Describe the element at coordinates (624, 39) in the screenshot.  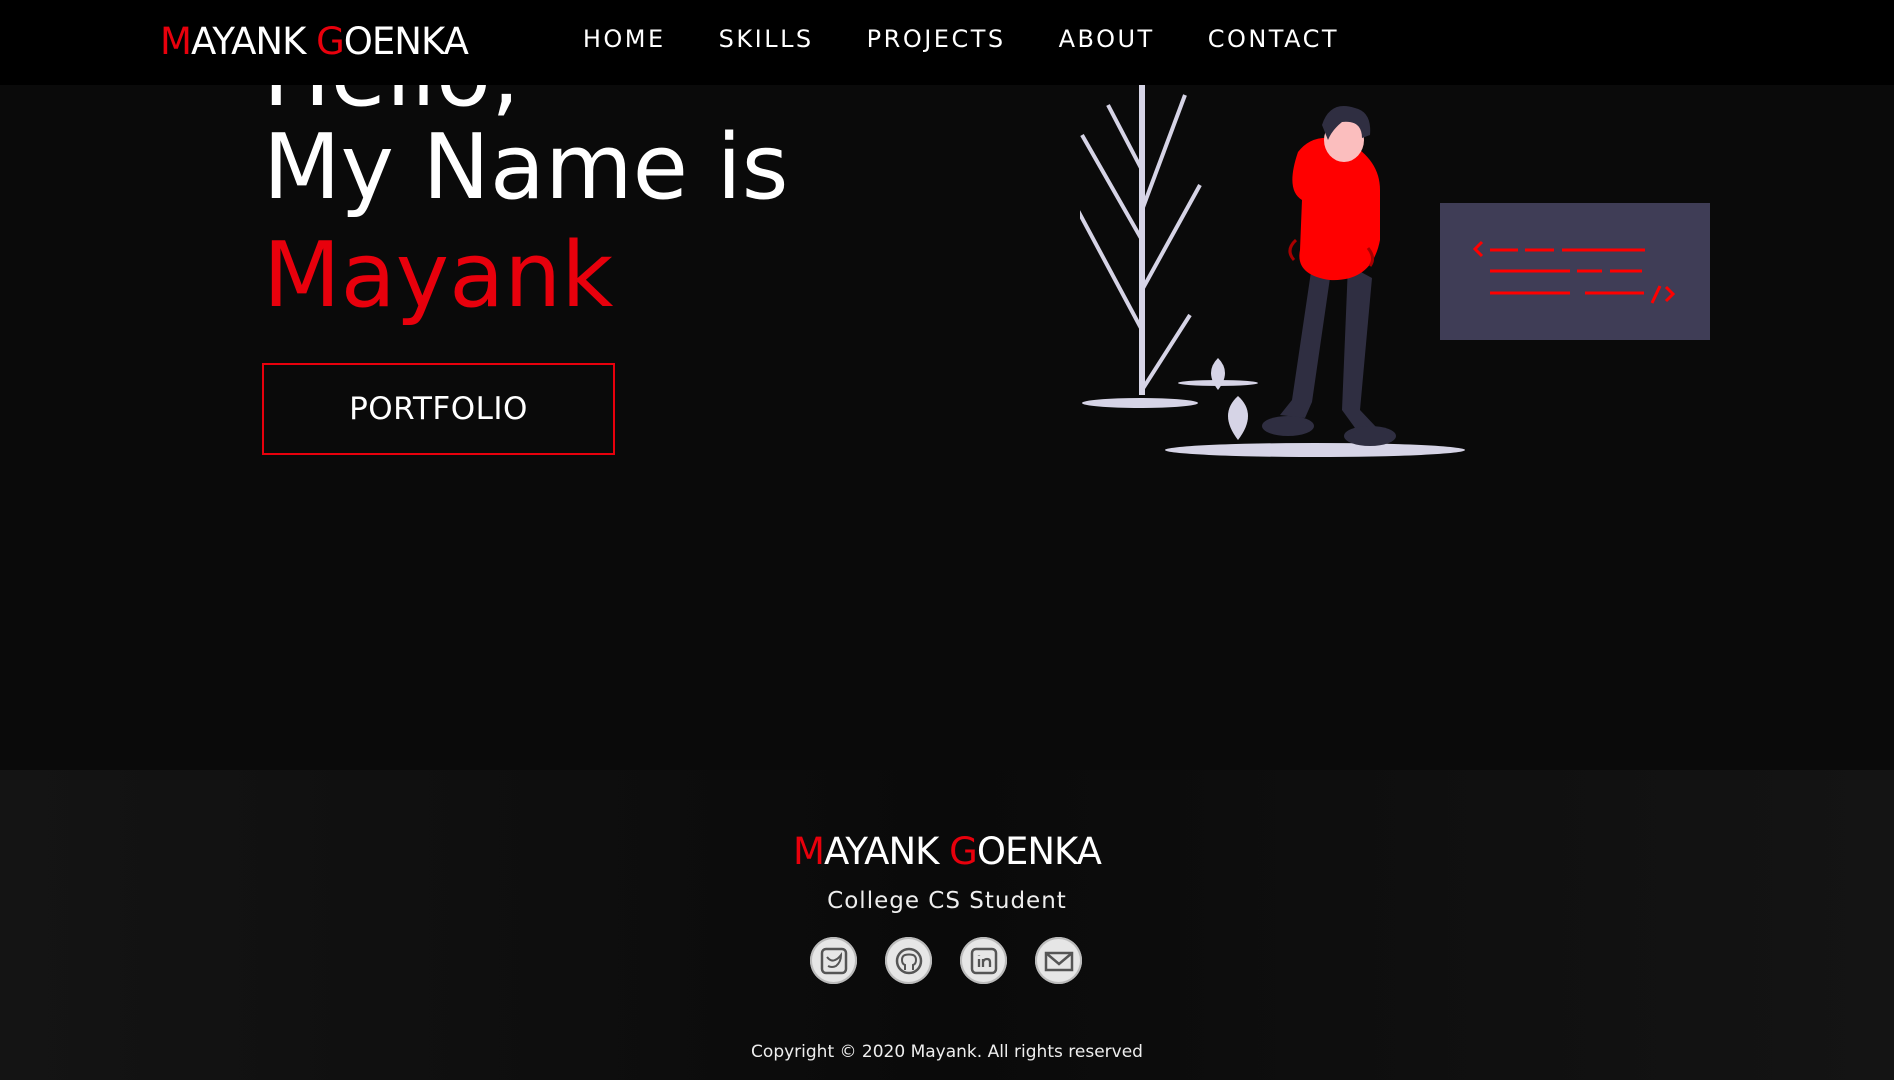
I see `nav-home: HOME` at that location.